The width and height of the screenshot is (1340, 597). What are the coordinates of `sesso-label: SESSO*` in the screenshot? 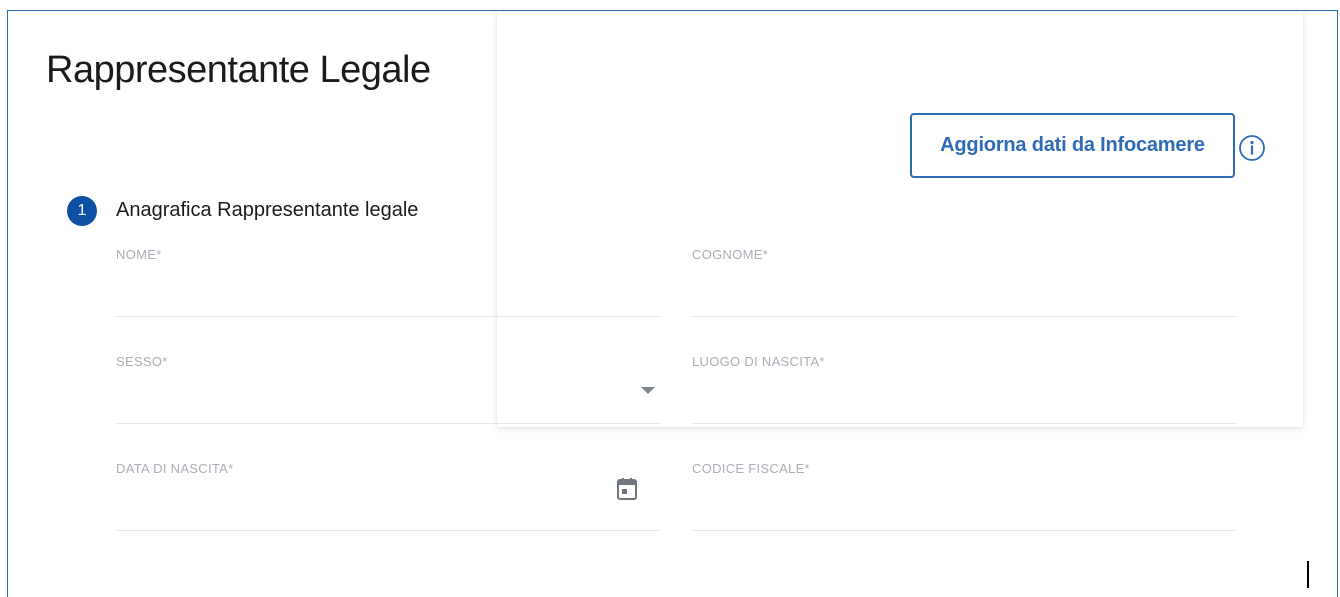 It's located at (142, 361).